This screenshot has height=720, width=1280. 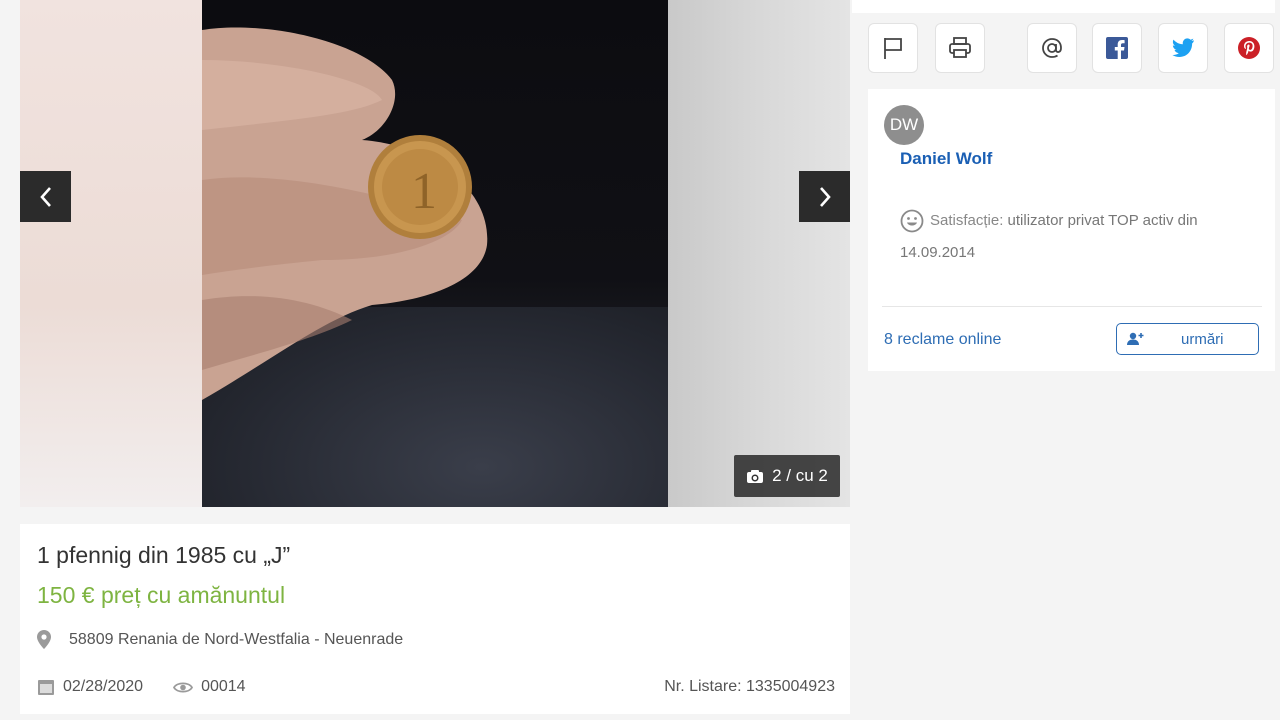 I want to click on member-since-date: 14.09.2014, so click(x=938, y=252).